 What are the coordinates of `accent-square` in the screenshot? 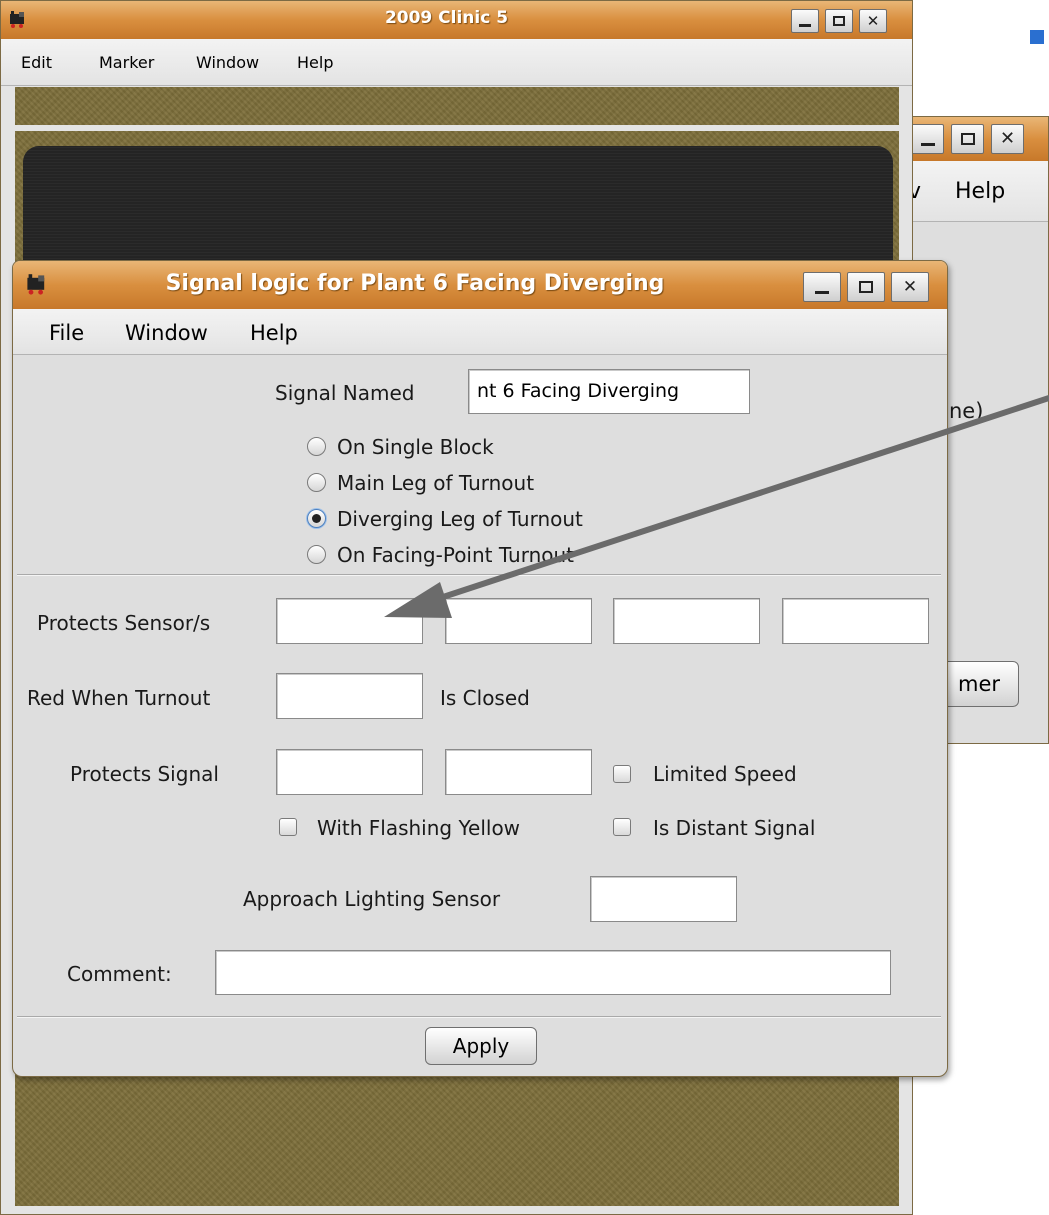 It's located at (1037, 37).